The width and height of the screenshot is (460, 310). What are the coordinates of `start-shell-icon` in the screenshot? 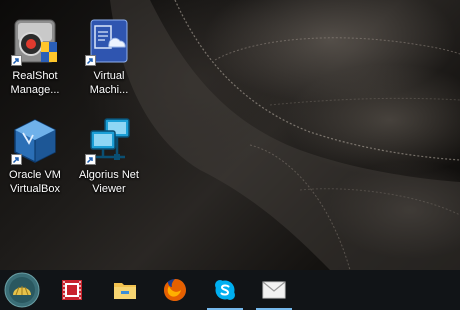 It's located at (22, 290).